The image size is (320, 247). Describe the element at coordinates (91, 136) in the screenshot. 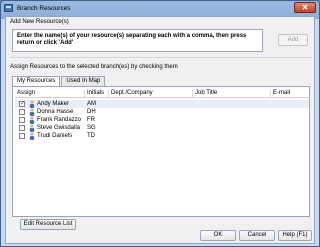

I see `resource-initials: TD` at that location.